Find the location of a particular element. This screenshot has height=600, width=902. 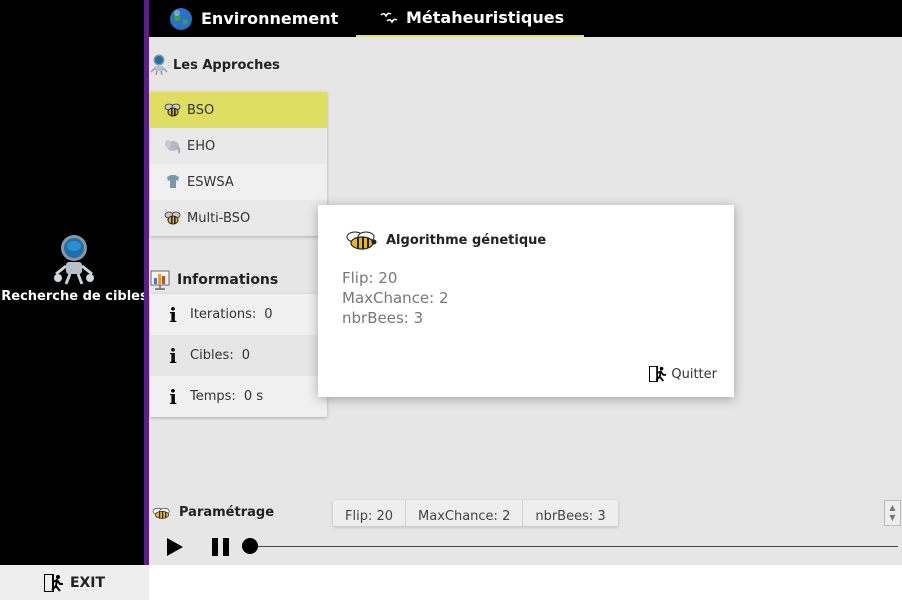

approach-list: BSO EHO ESWSA Multi-BSO is located at coordinates (238, 164).